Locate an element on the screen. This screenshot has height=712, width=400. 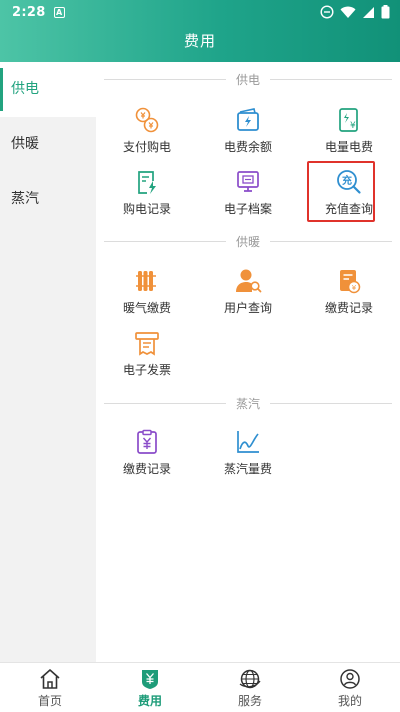
steam-payment-record-button: 缴费记录 is located at coordinates (147, 458).